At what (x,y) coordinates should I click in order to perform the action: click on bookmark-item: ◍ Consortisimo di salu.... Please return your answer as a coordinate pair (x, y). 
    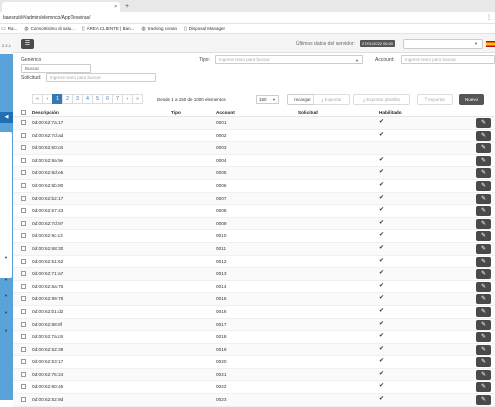
    Looking at the image, I should click on (49, 29).